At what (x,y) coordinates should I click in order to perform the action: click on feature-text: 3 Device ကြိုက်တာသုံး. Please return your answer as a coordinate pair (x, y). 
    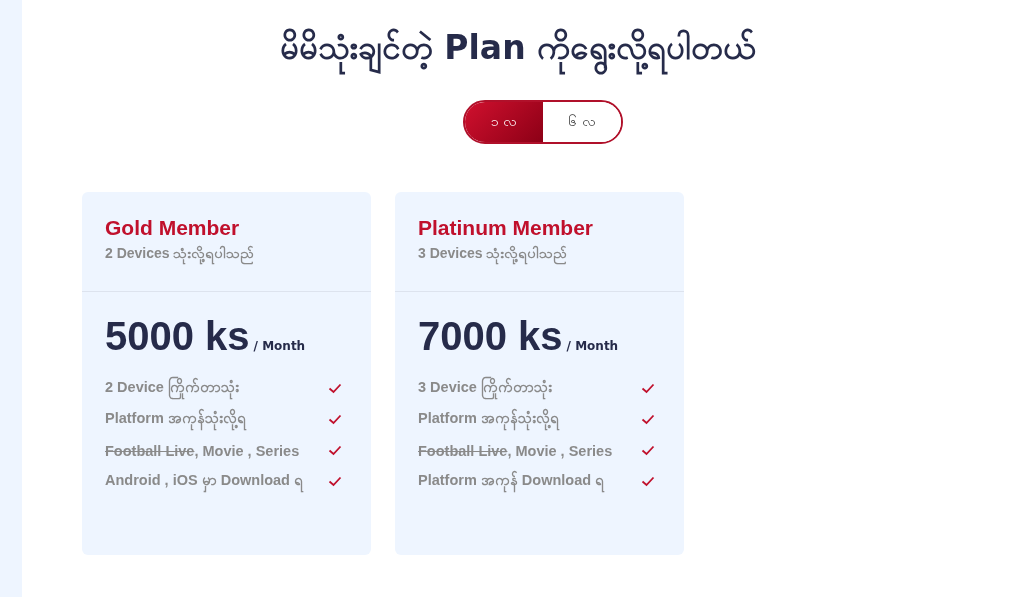
    Looking at the image, I should click on (485, 388).